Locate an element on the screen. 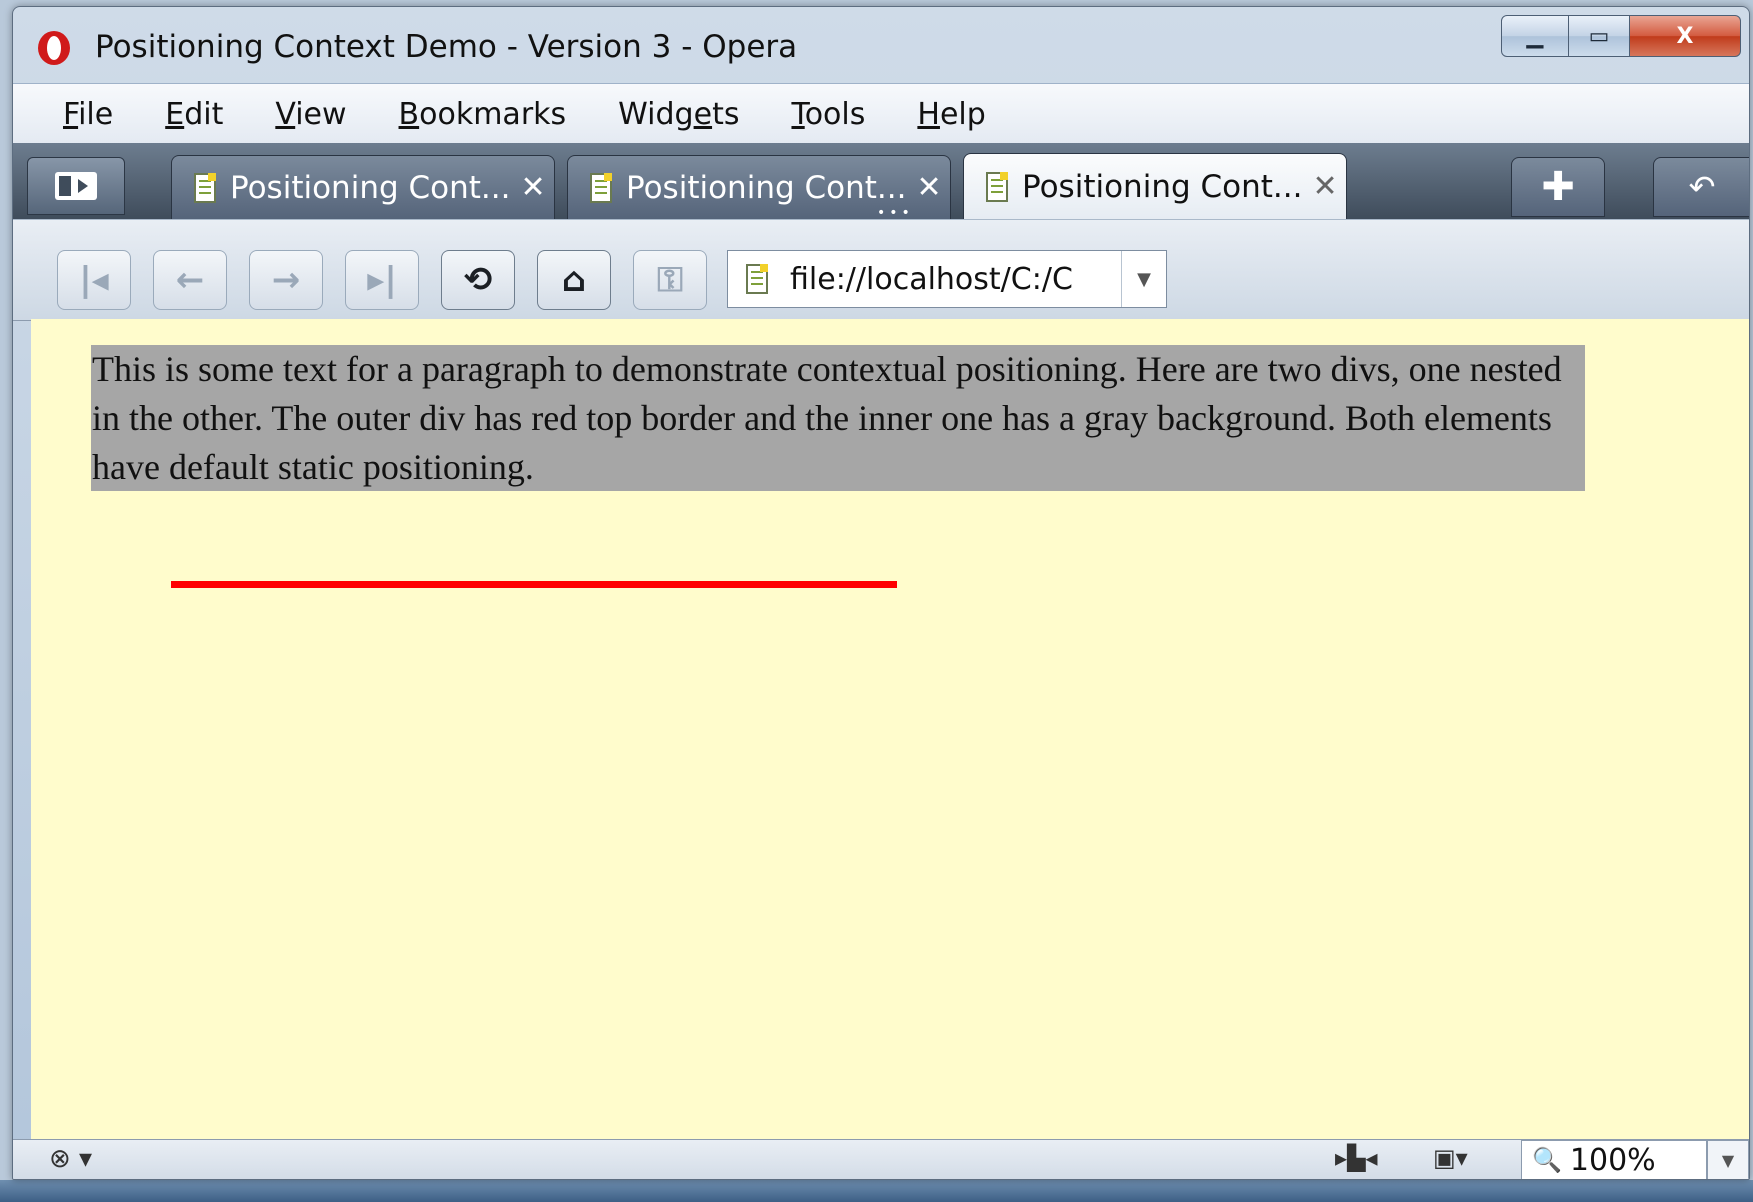 This screenshot has height=1202, width=1753. tab-3-active: Positioning Cont... ✕ is located at coordinates (1155, 186).